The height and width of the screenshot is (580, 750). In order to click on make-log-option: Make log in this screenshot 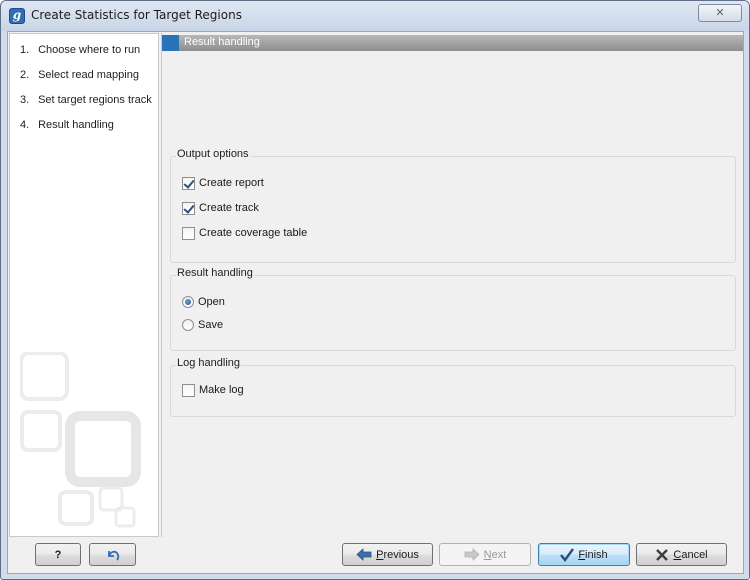, I will do `click(213, 390)`.